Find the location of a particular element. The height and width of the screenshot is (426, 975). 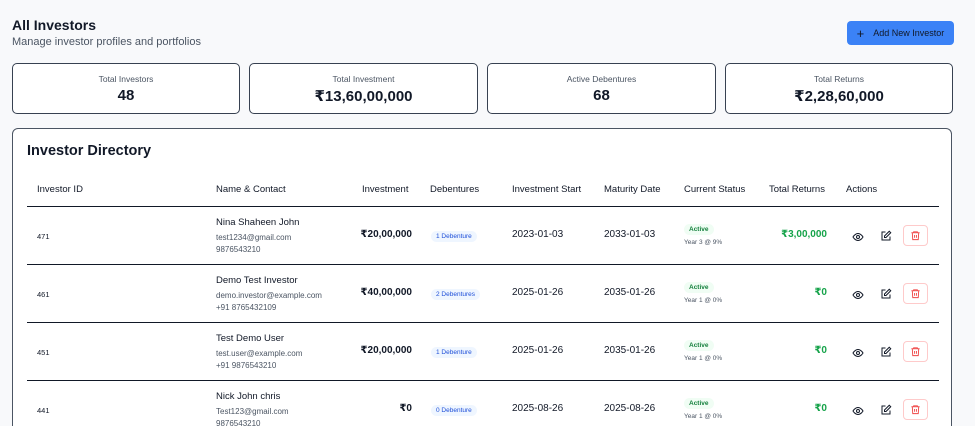

investor-name: Nick John chris is located at coordinates (248, 396).